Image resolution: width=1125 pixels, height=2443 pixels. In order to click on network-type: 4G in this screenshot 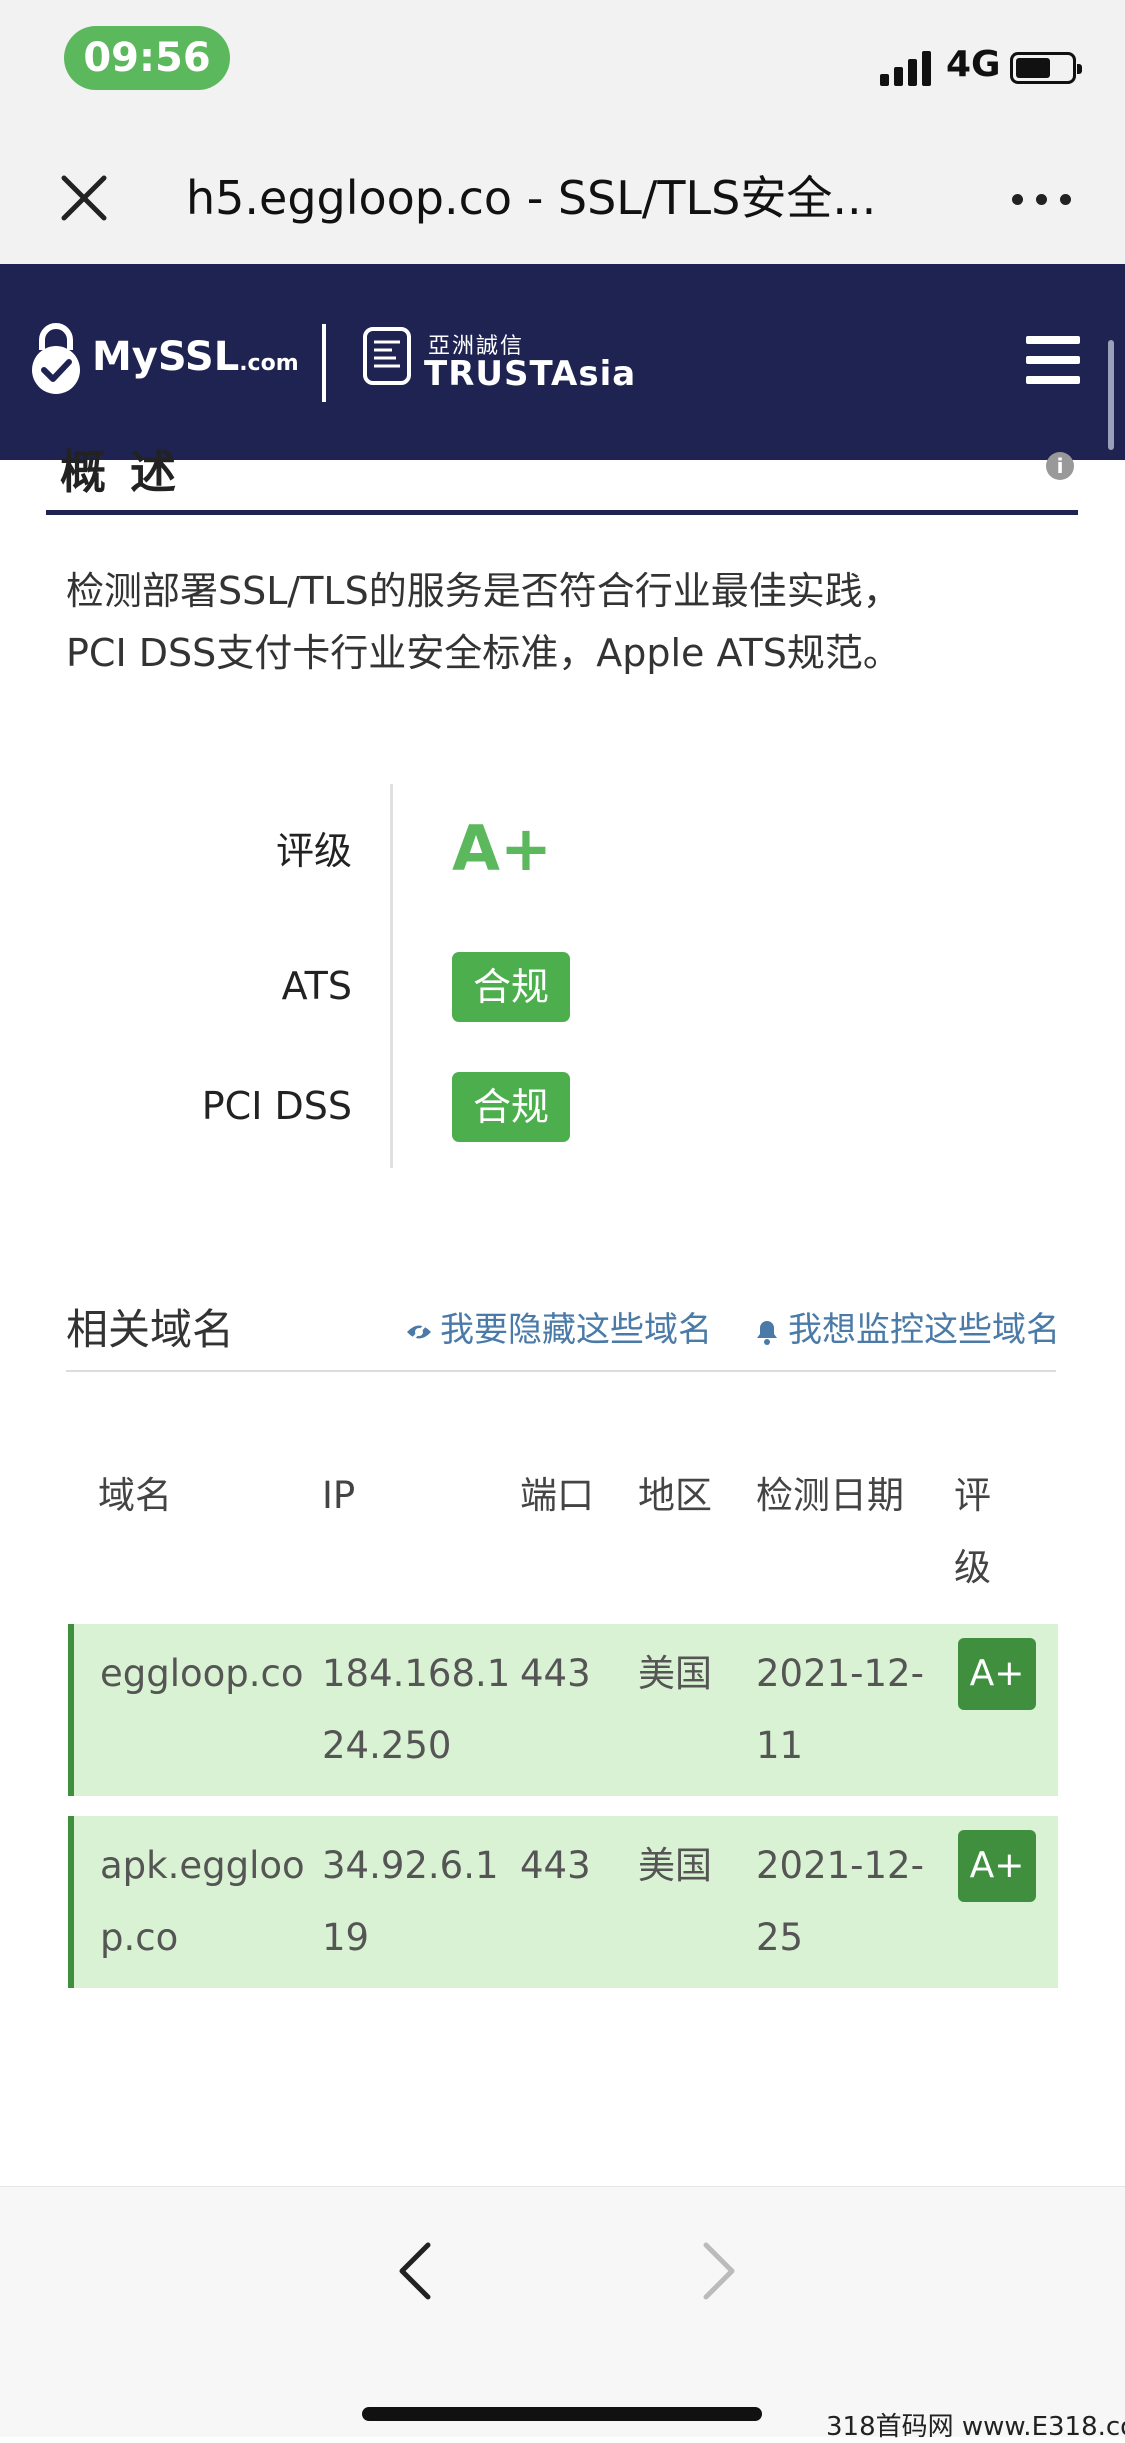, I will do `click(973, 64)`.